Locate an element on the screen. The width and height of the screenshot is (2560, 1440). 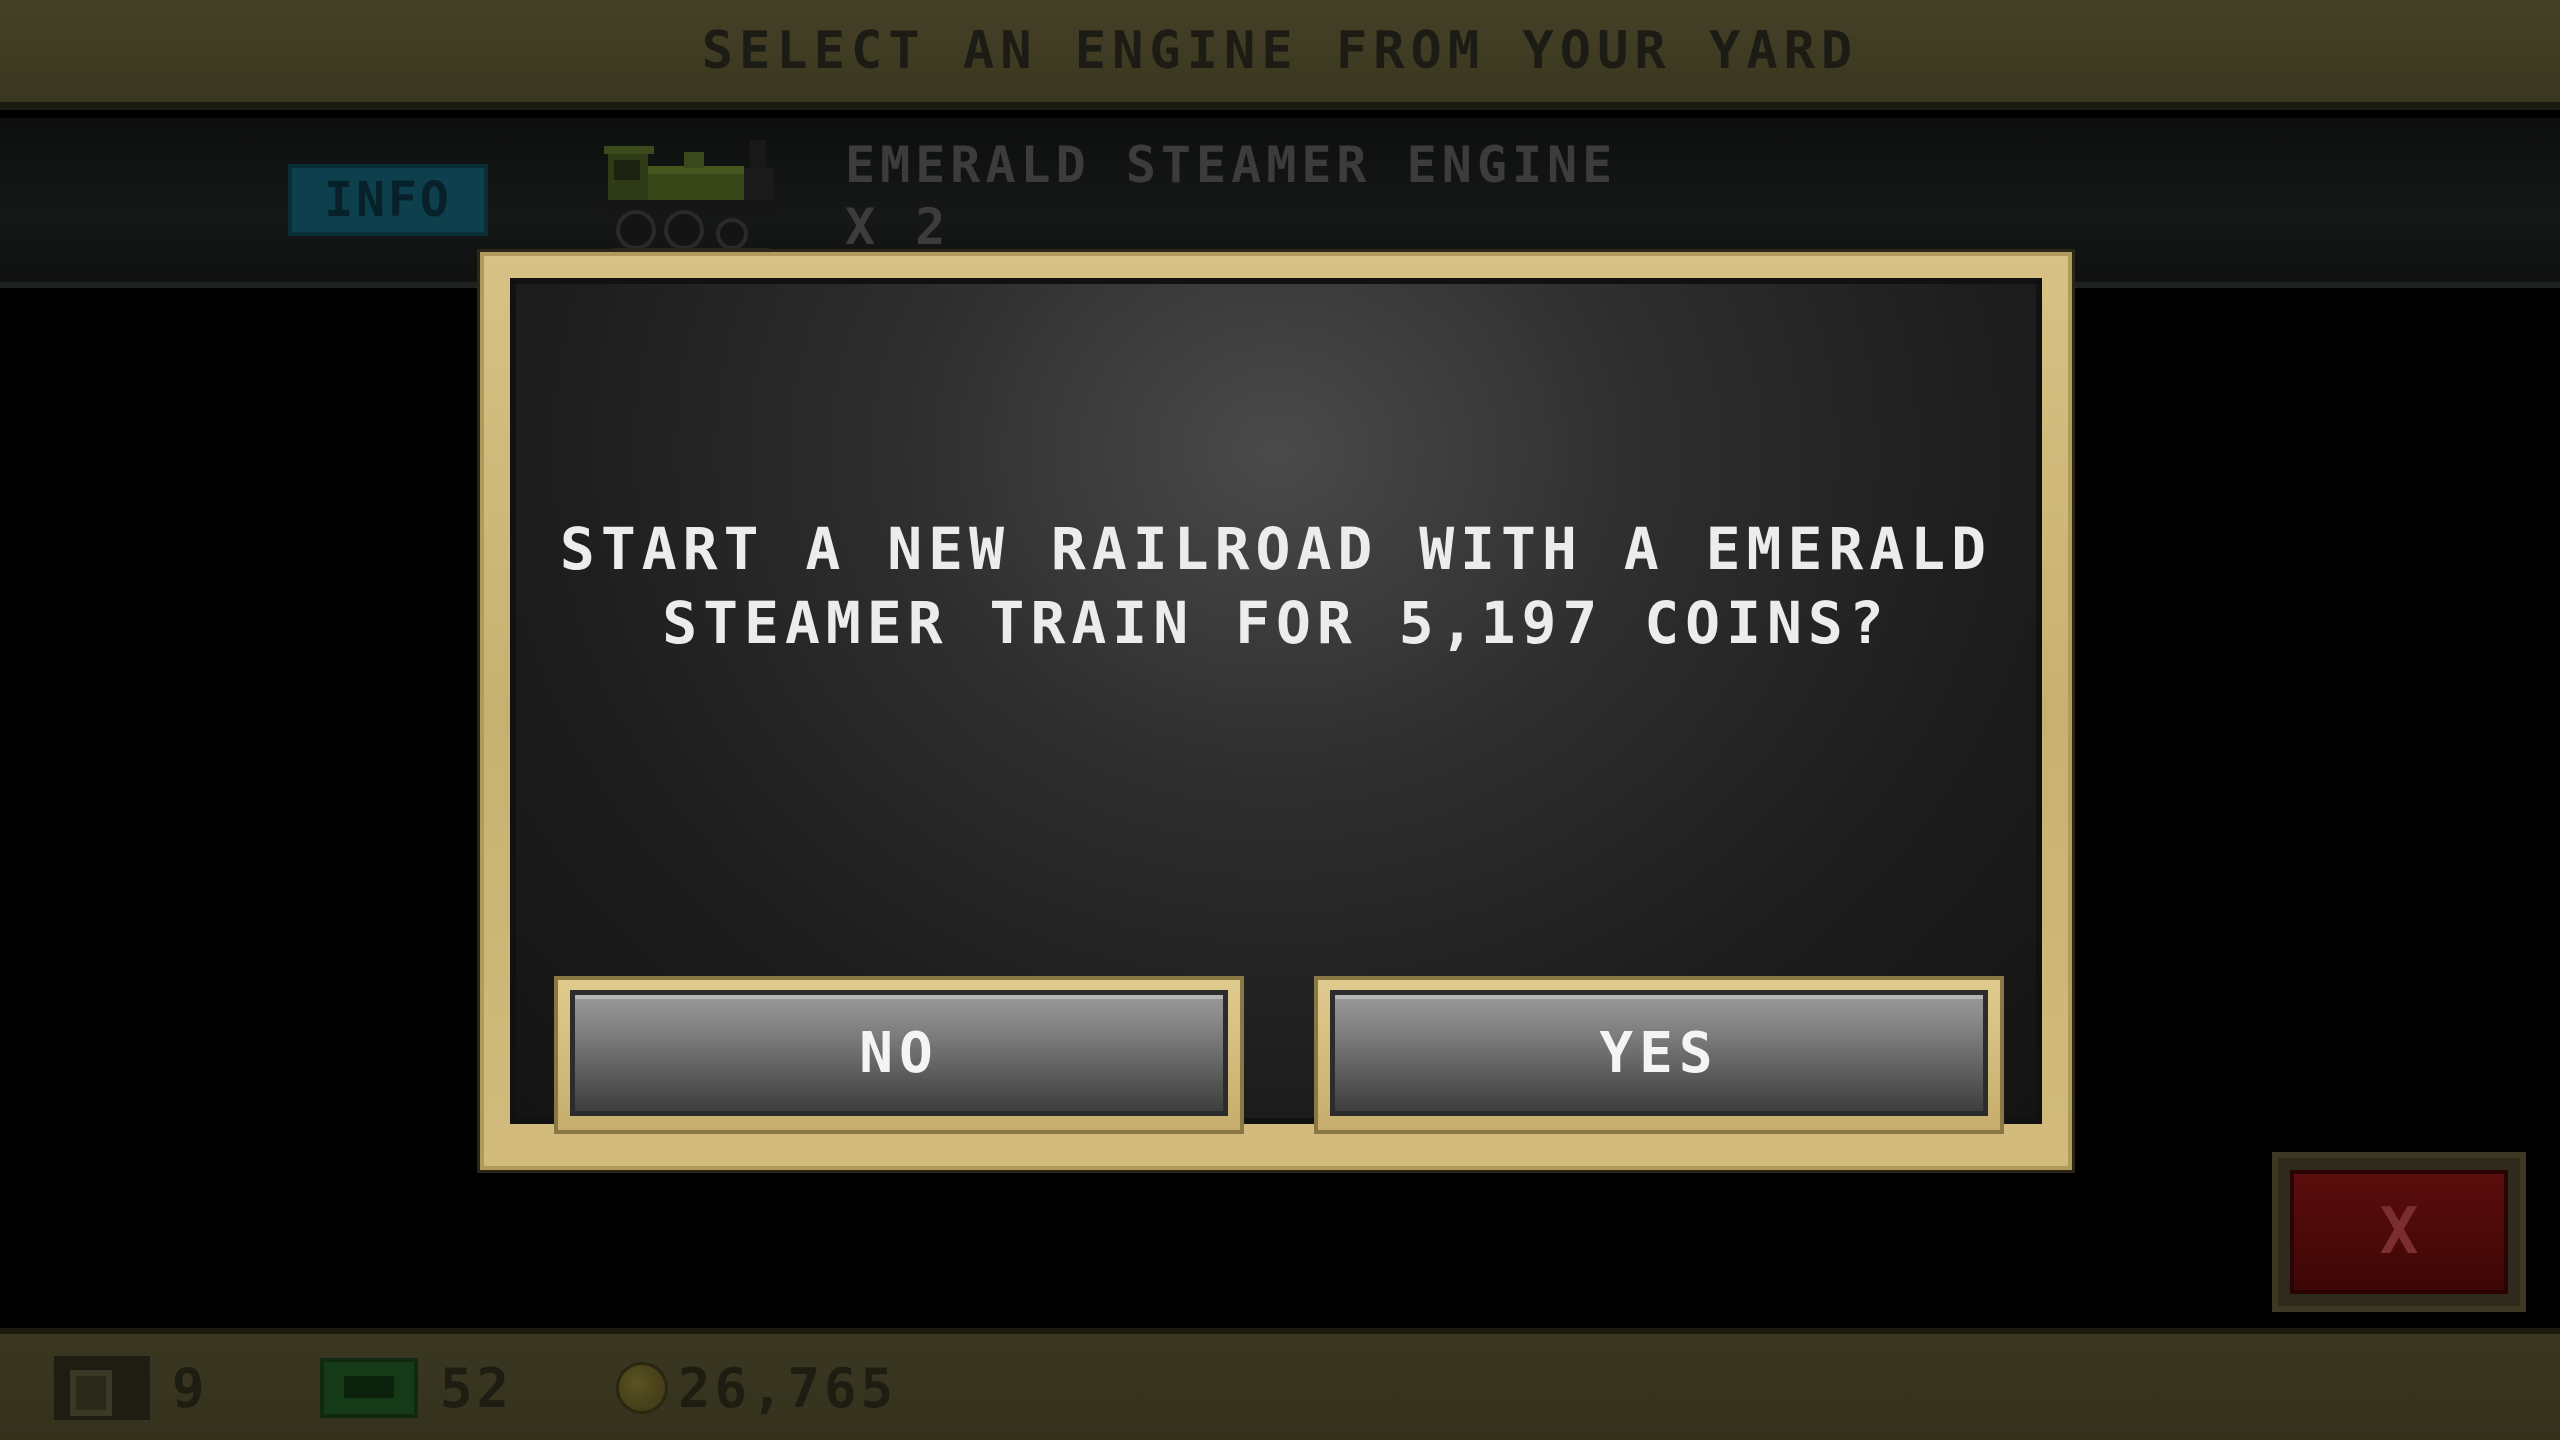
coin-icon is located at coordinates (642, 1388).